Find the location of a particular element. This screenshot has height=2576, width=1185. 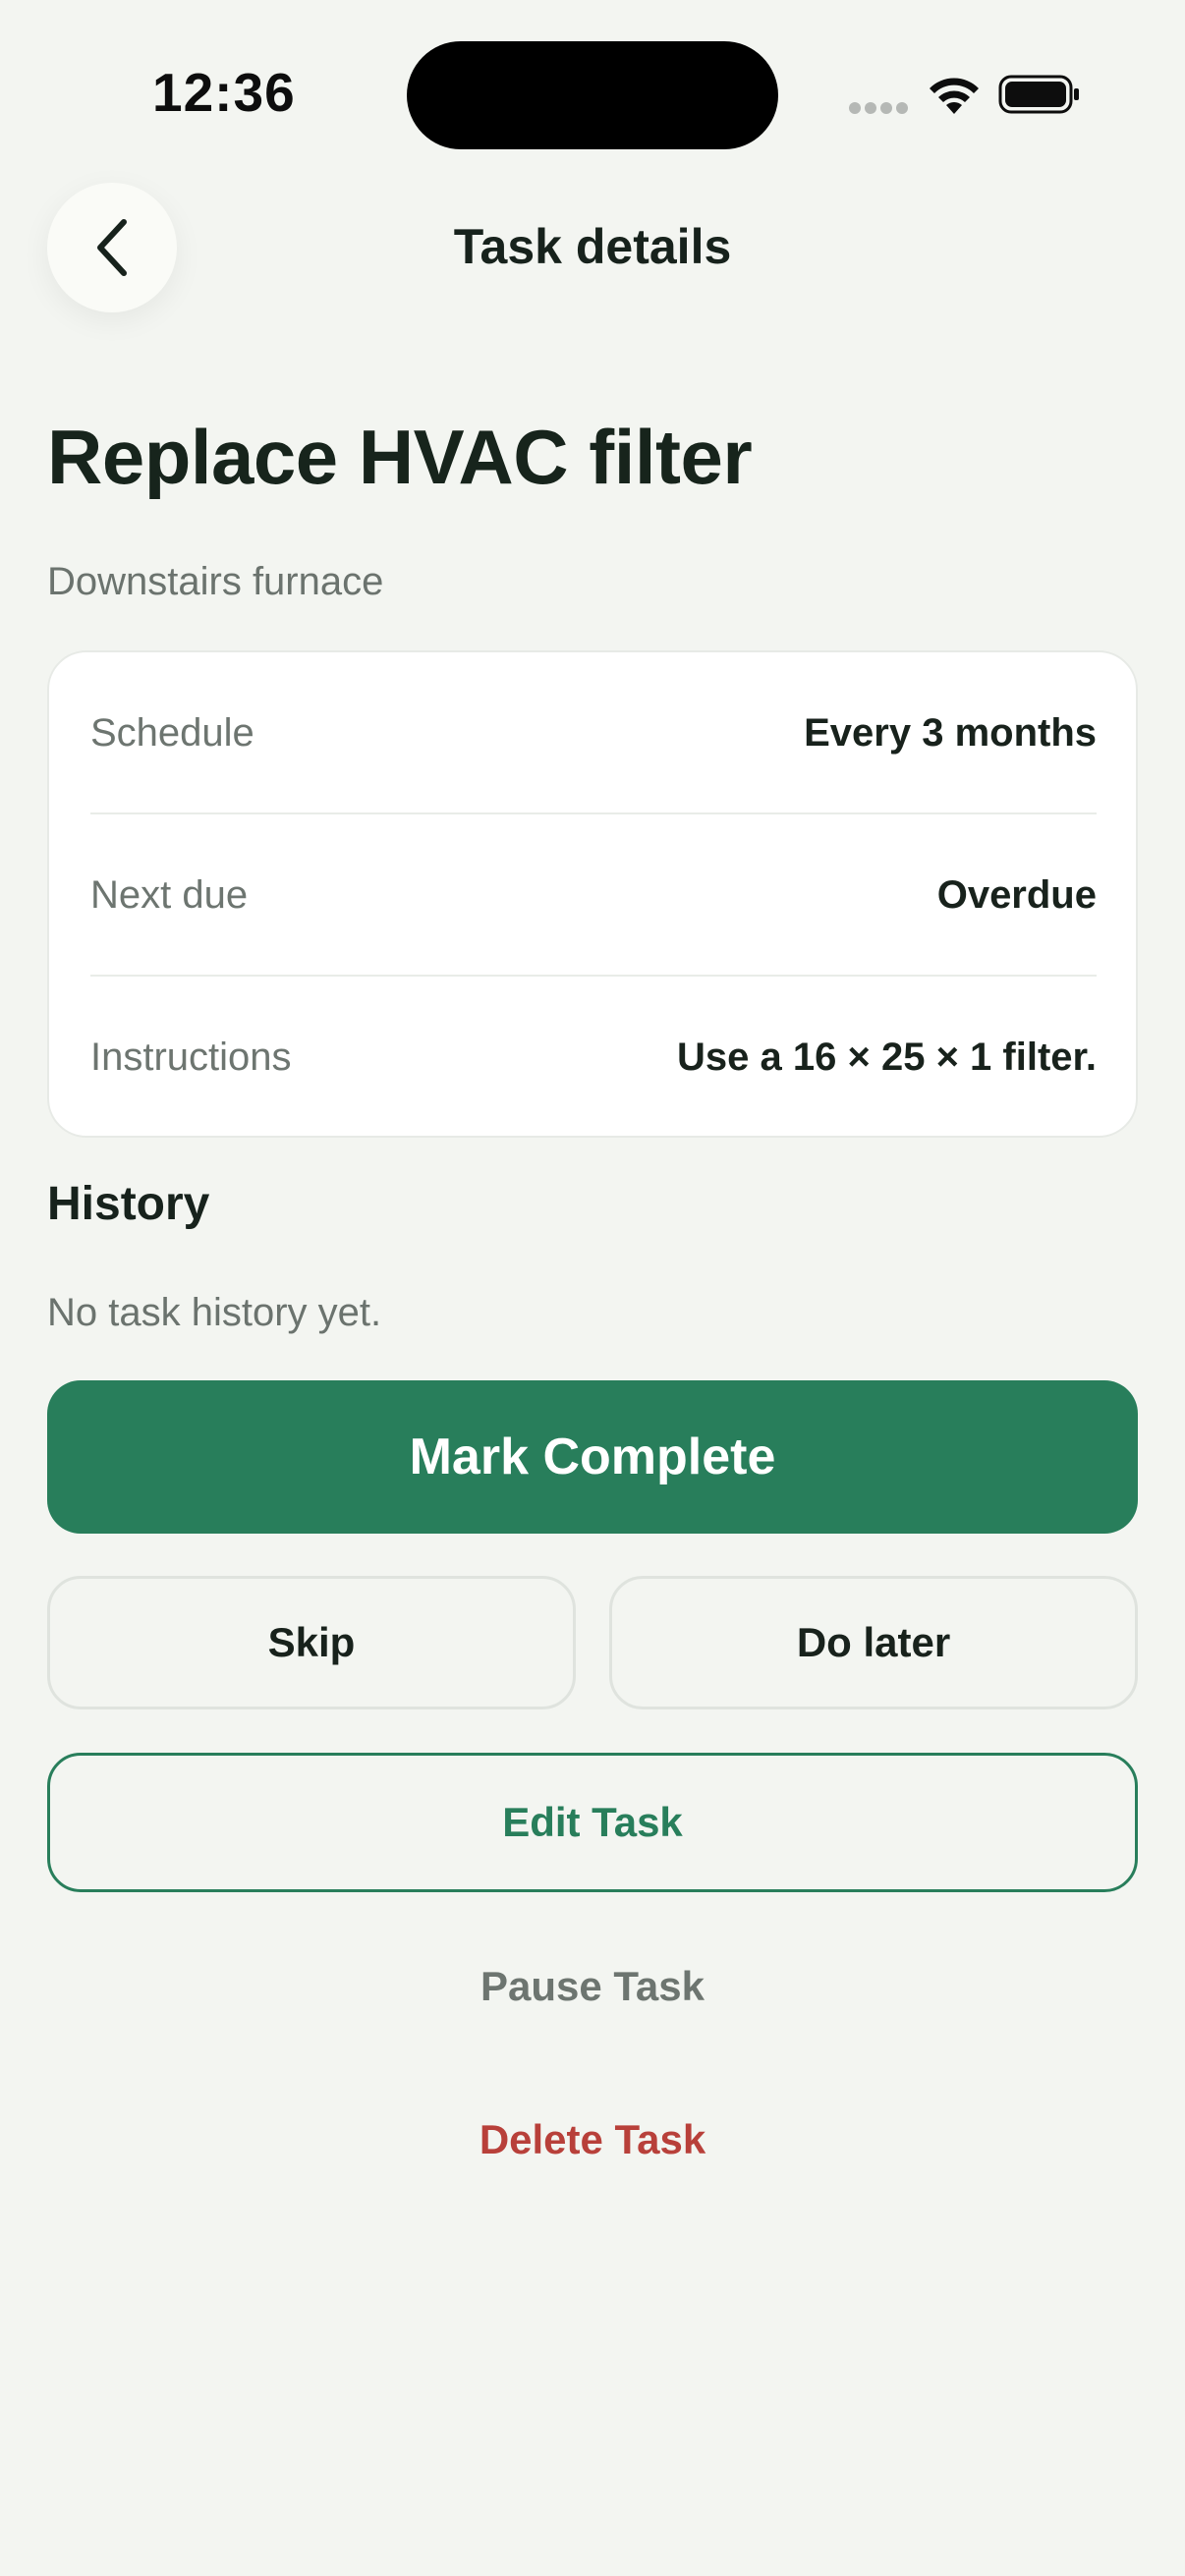

task-location: Downstairs furnace is located at coordinates (216, 581).